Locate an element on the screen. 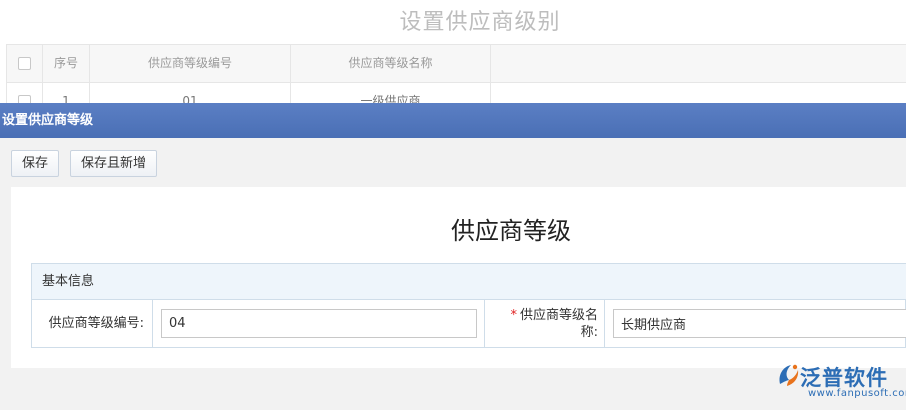 This screenshot has height=410, width=906. brand-url: www.fanpusoft.com is located at coordinates (857, 393).